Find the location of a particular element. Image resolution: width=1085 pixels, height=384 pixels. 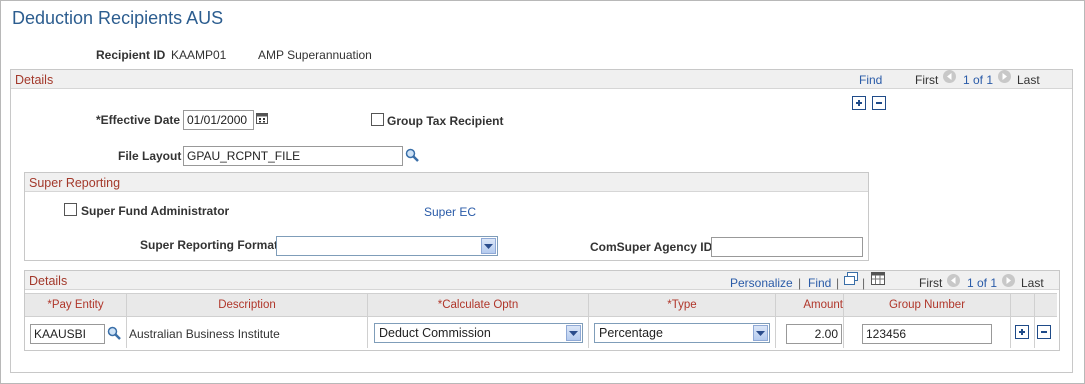

group-tax-checkbox is located at coordinates (377, 119).